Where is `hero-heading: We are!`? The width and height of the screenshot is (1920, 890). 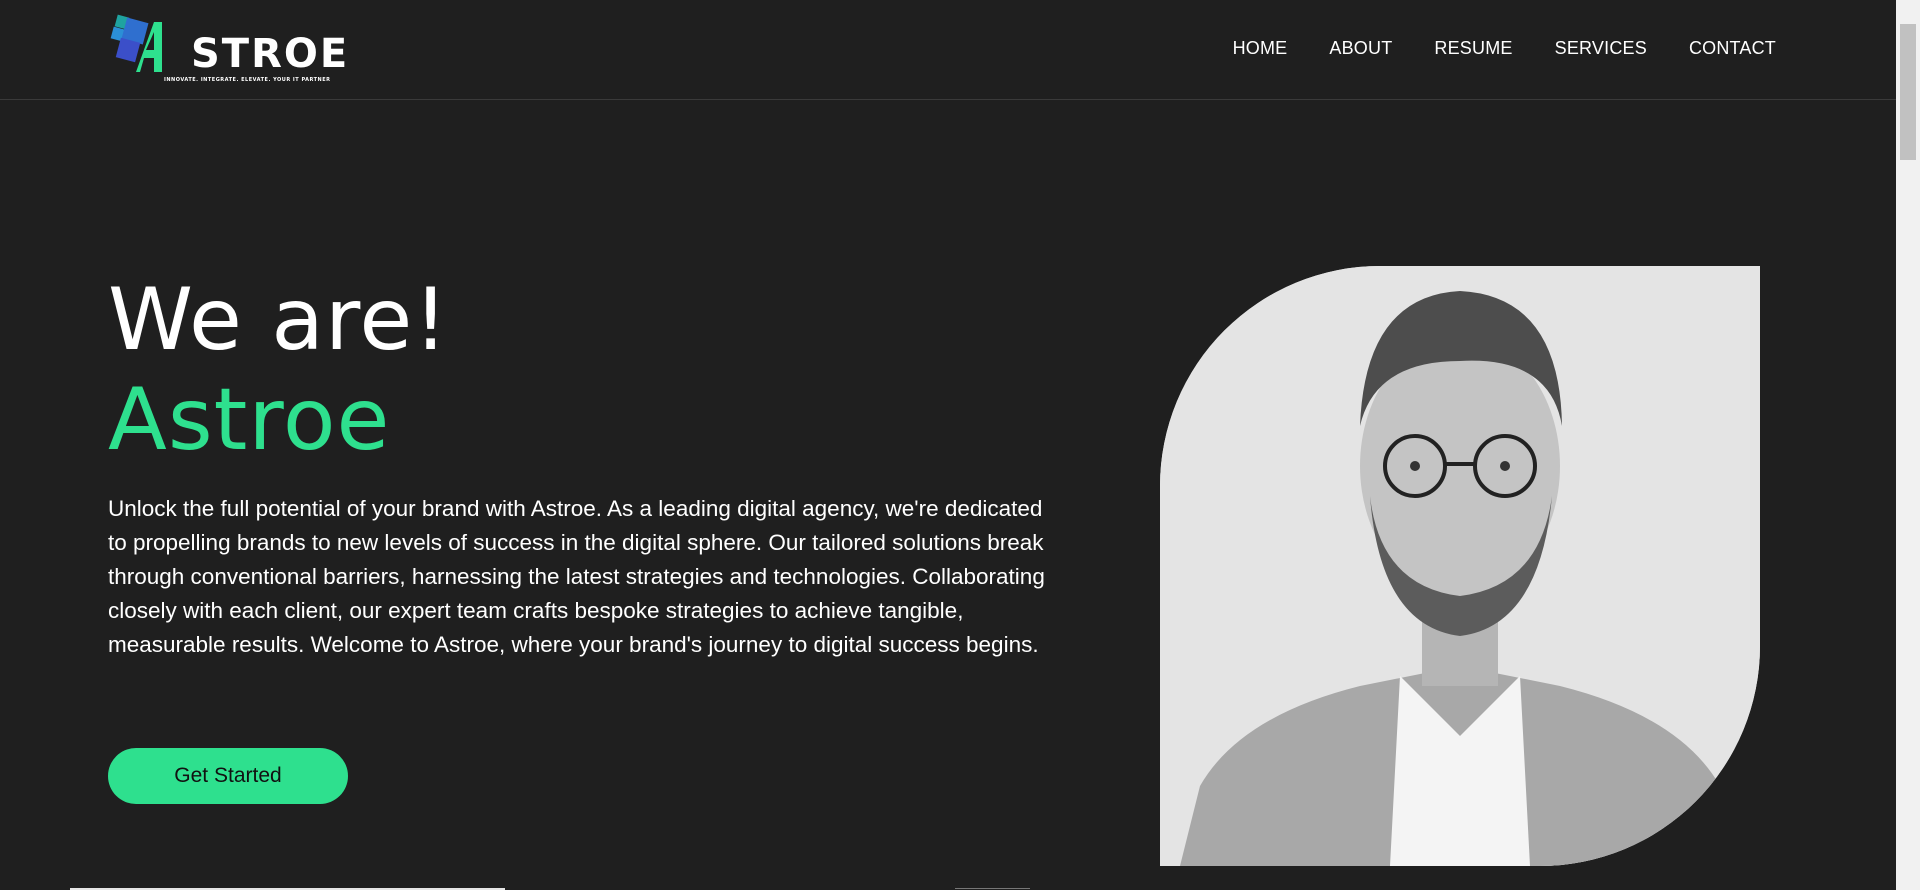
hero-heading: We are! is located at coordinates (278, 320).